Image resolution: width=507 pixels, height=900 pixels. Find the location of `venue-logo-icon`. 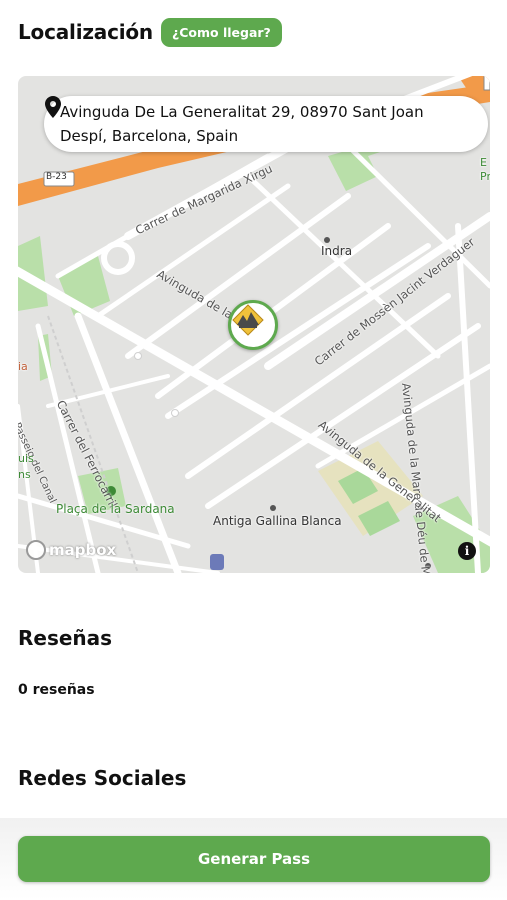

venue-logo-icon is located at coordinates (248, 320).